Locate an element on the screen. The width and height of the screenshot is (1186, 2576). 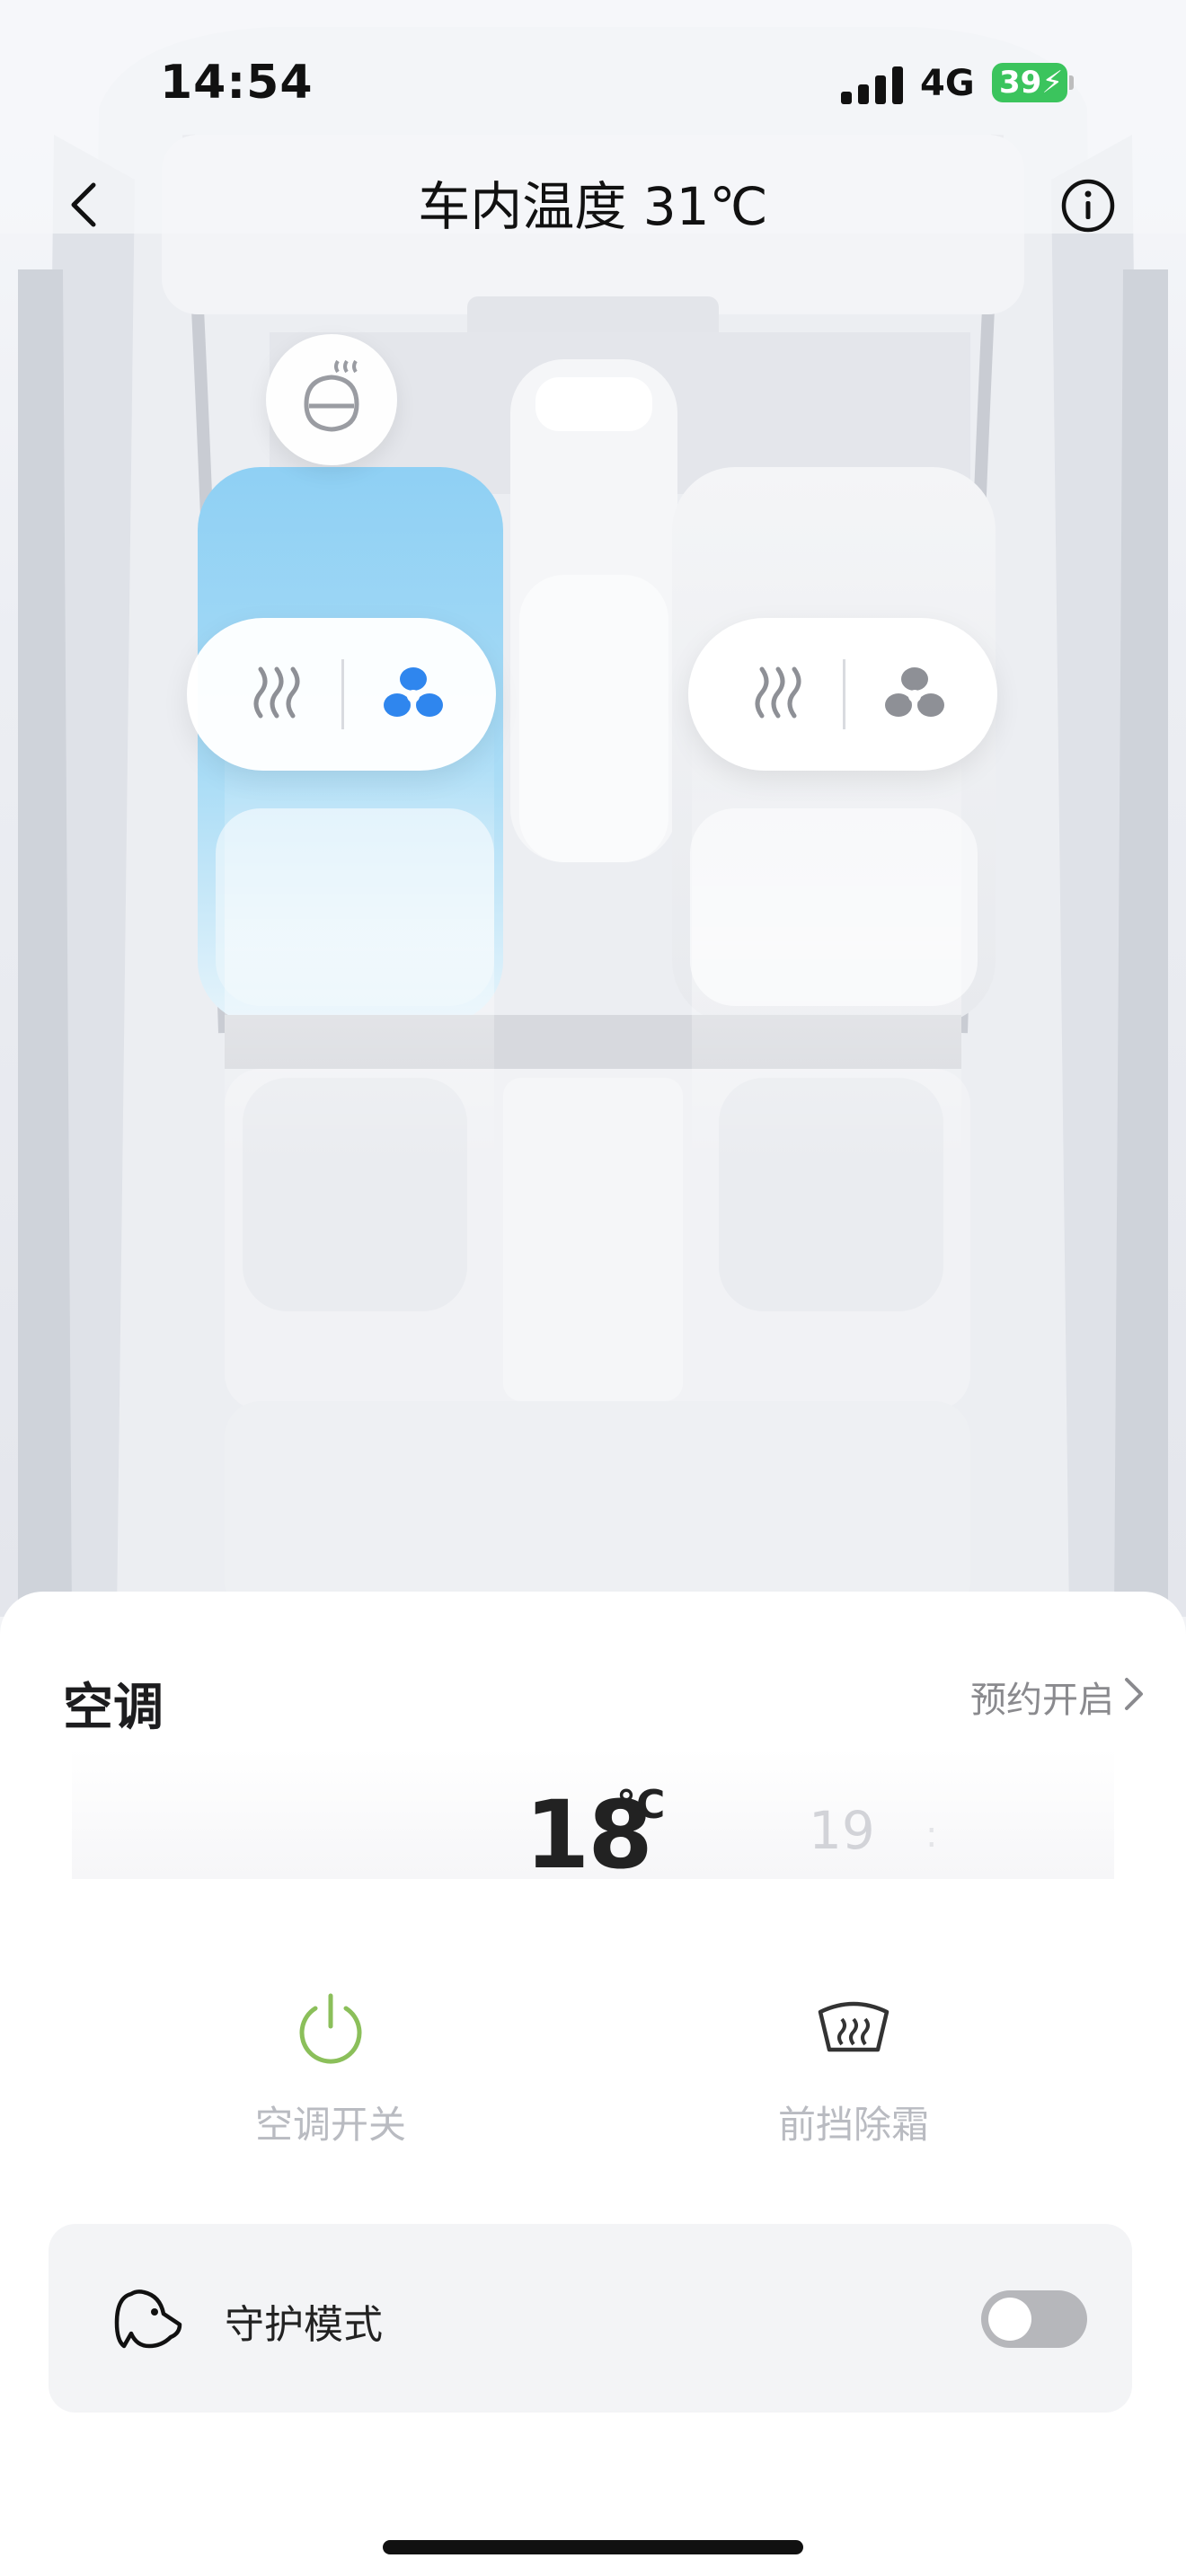
passenger-seat-controls is located at coordinates (842, 694).